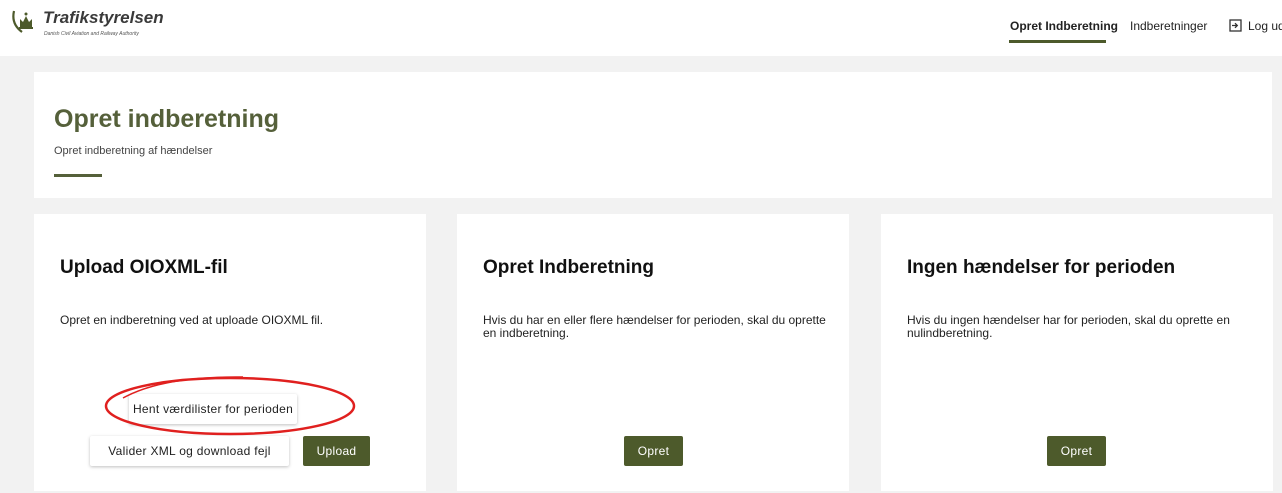 The width and height of the screenshot is (1282, 493). What do you see at coordinates (78, 175) in the screenshot?
I see `title-underline` at bounding box center [78, 175].